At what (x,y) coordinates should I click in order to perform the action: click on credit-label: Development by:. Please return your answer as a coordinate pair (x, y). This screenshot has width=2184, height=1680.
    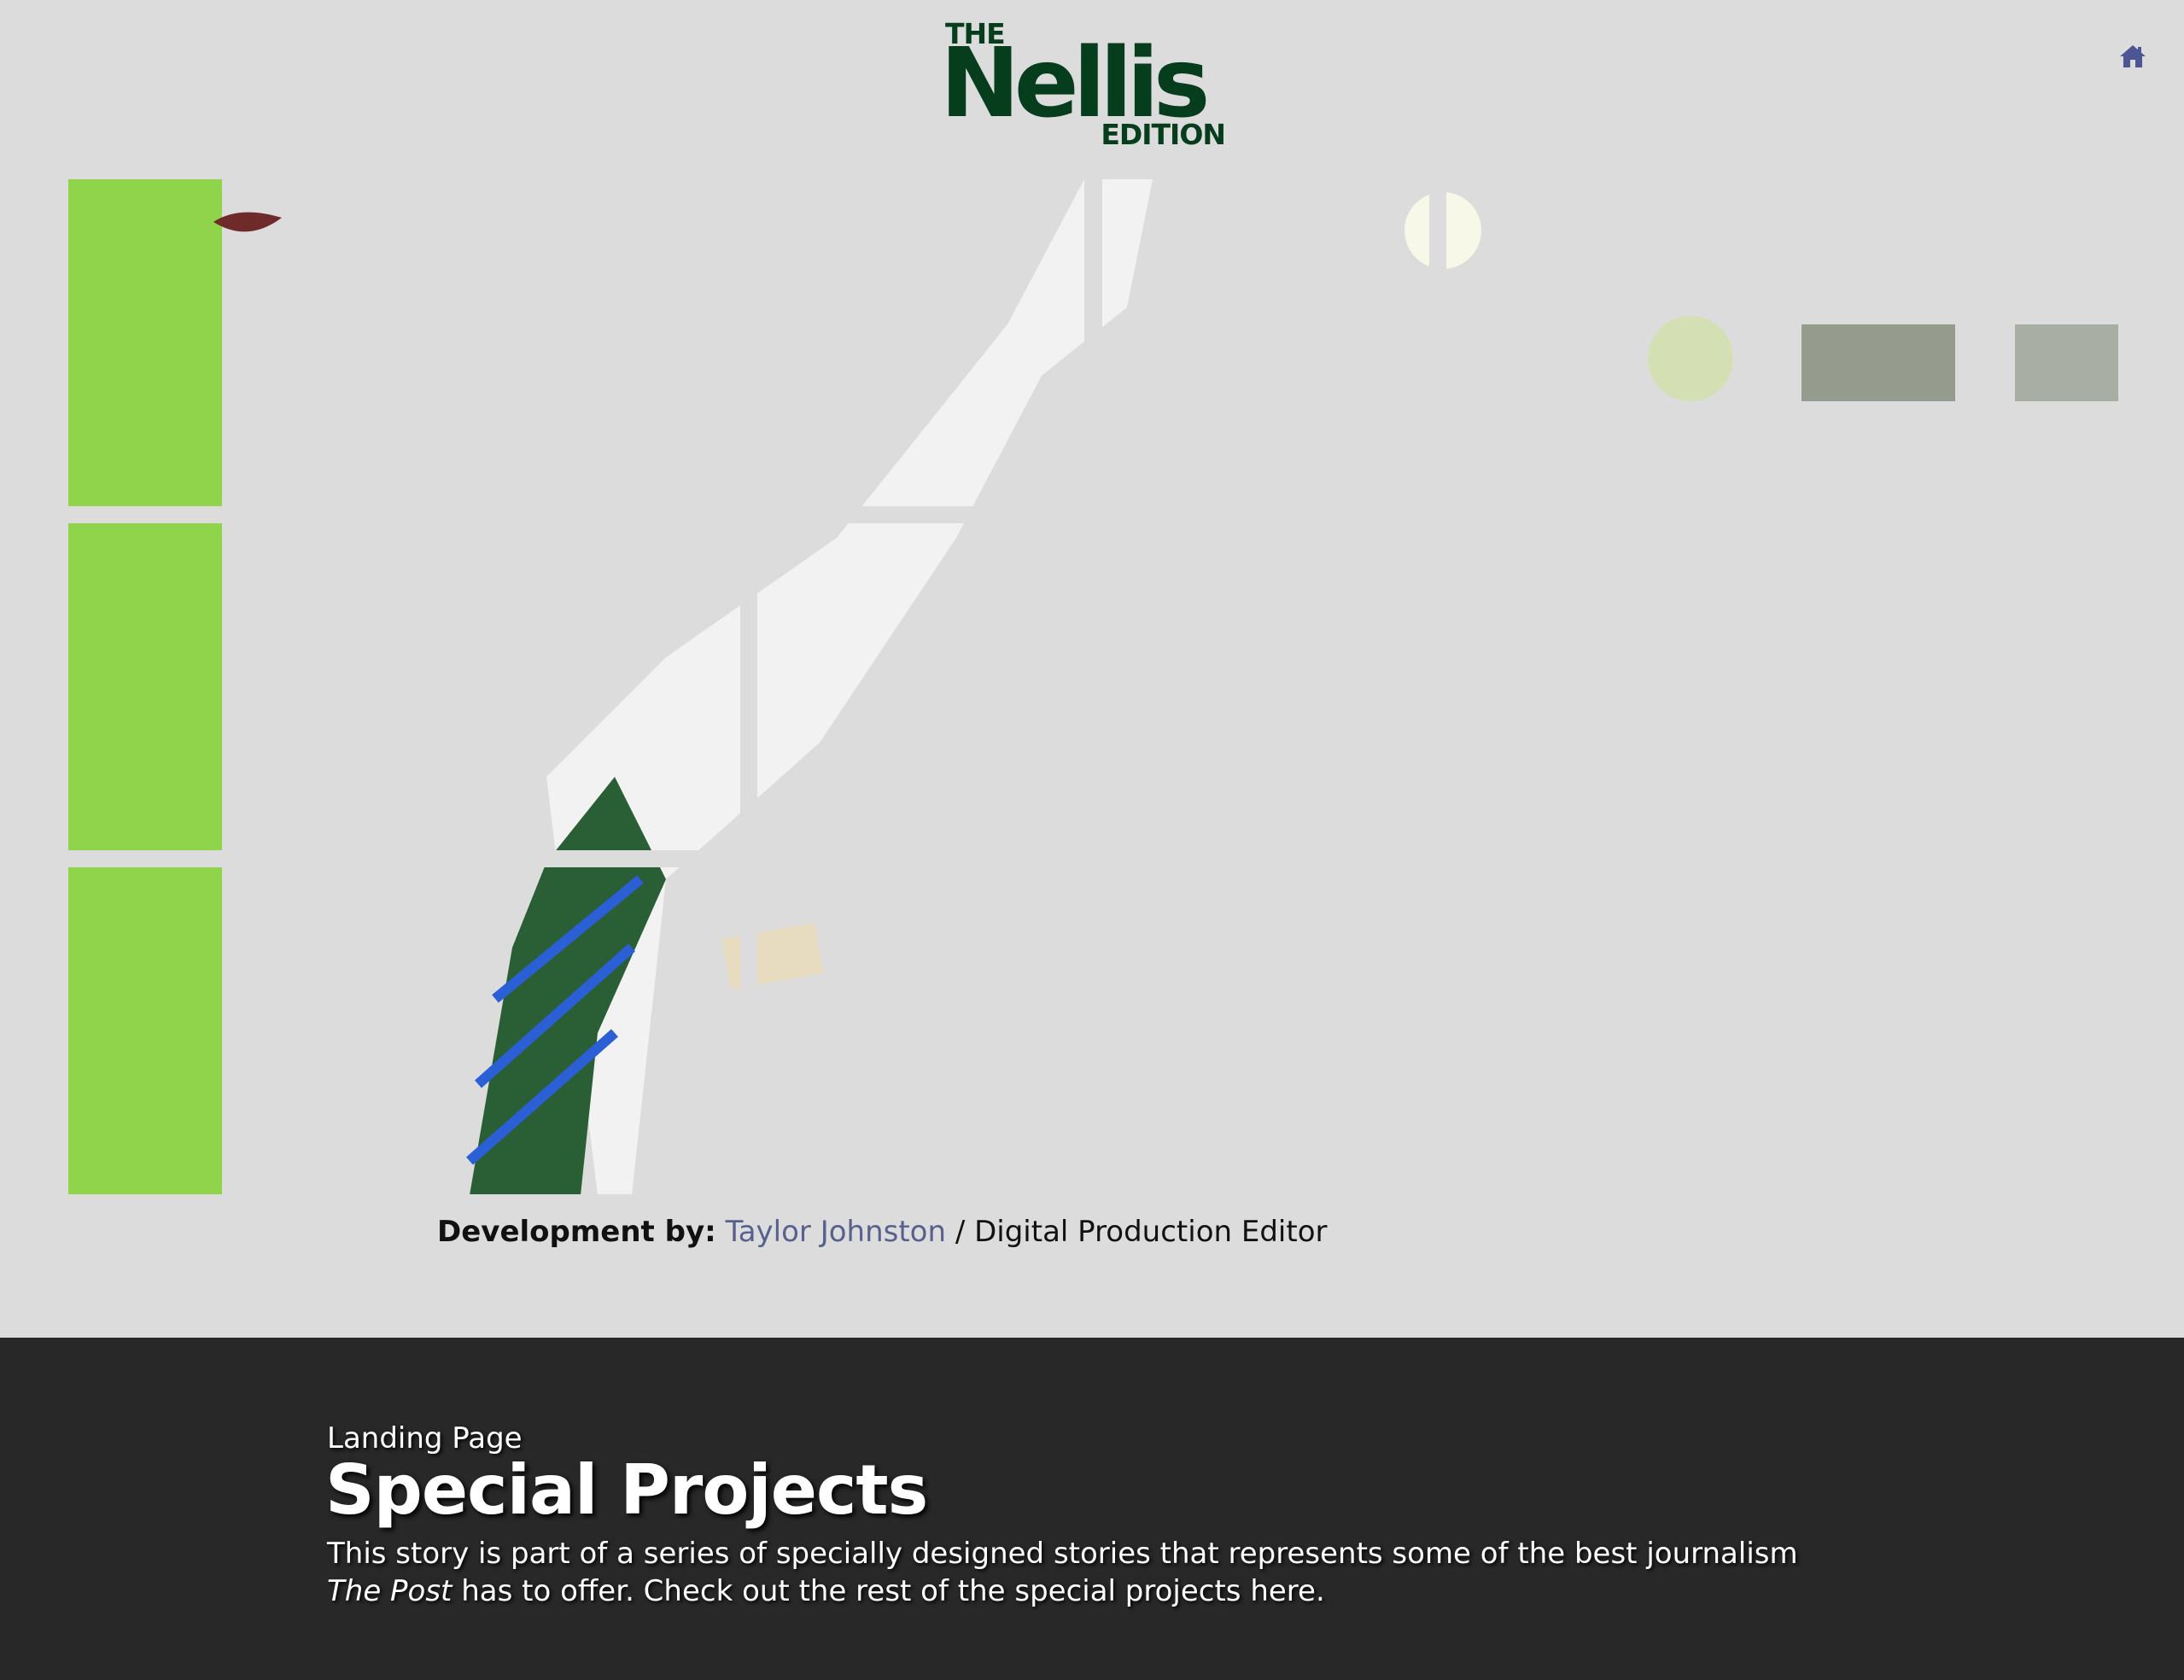
    Looking at the image, I should click on (577, 1232).